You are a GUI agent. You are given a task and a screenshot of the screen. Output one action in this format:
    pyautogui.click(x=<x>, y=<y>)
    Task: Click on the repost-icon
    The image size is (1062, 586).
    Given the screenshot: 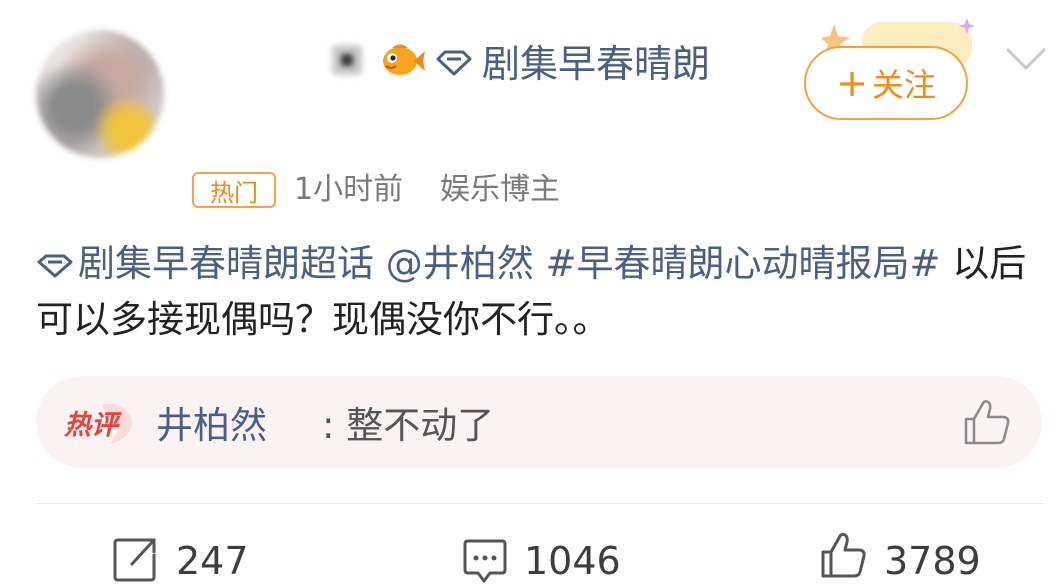 What is the action you would take?
    pyautogui.click(x=135, y=559)
    